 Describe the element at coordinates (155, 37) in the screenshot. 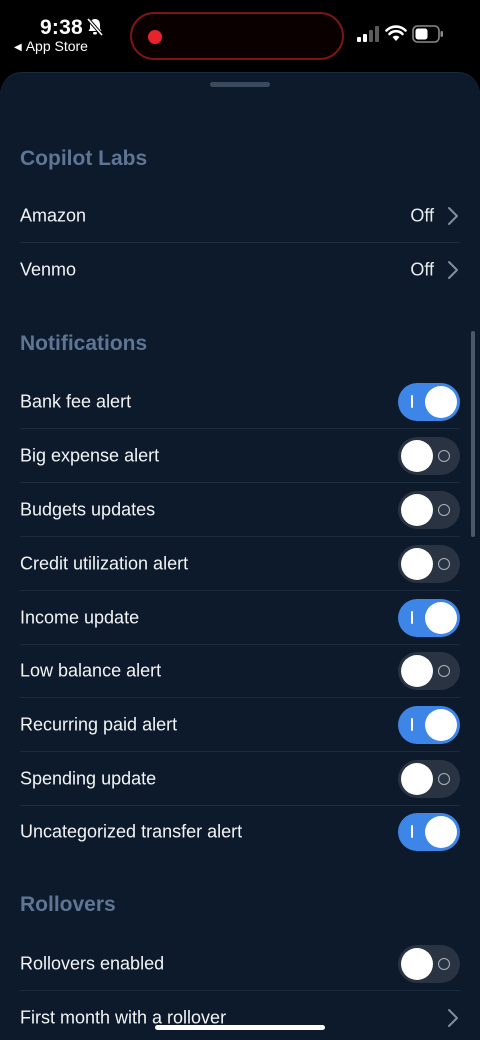

I see `recording-indicator-icon` at that location.